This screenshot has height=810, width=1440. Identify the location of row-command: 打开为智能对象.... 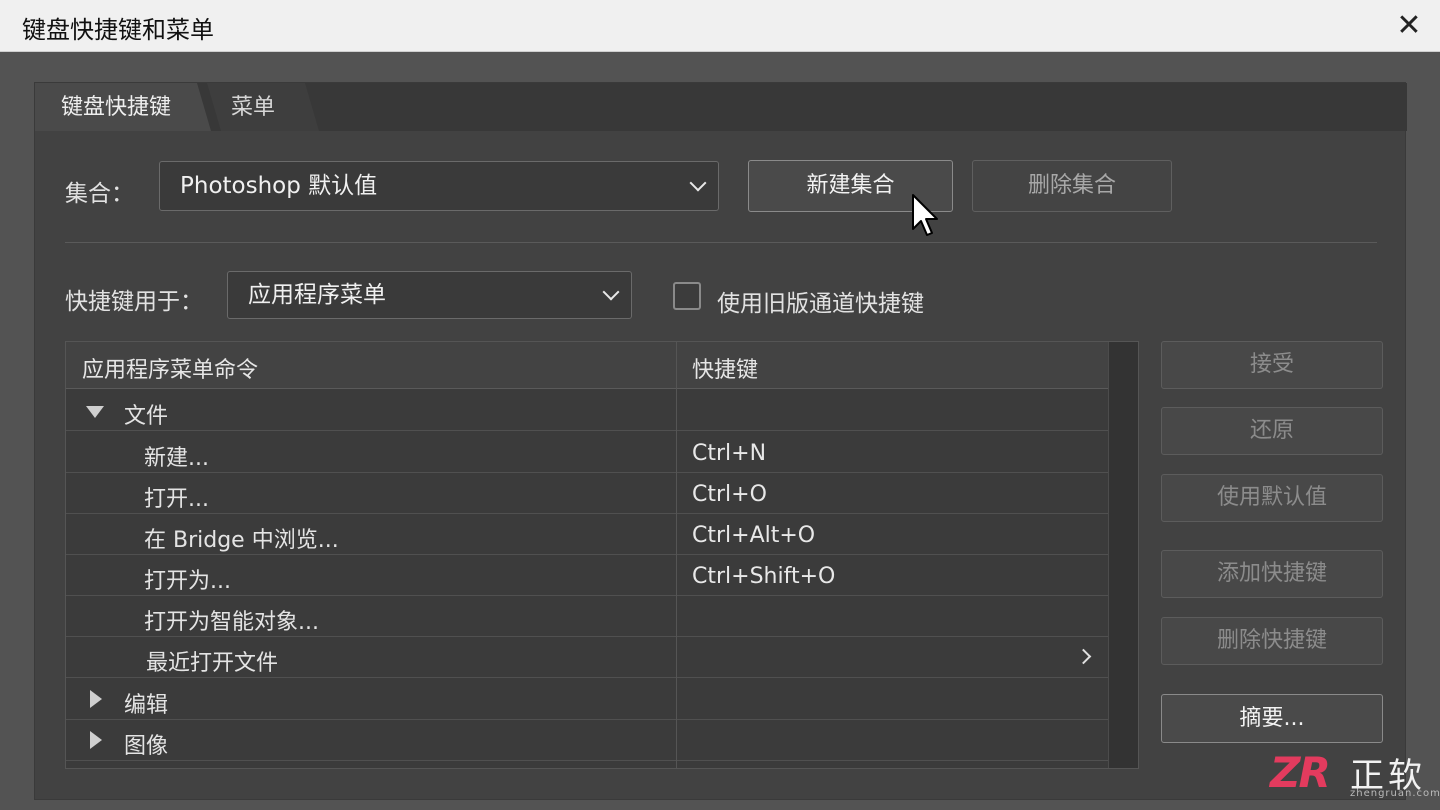
(231, 622).